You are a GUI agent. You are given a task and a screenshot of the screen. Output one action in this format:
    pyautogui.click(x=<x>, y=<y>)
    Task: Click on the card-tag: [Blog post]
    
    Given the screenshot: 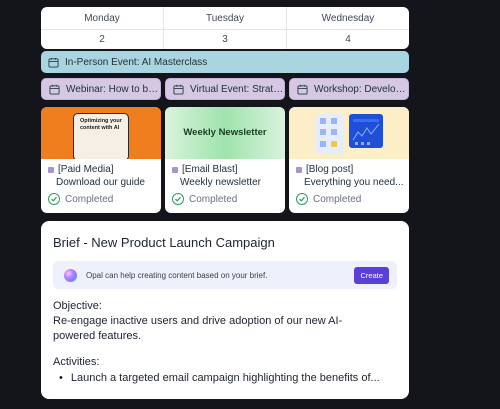 What is the action you would take?
    pyautogui.click(x=330, y=169)
    